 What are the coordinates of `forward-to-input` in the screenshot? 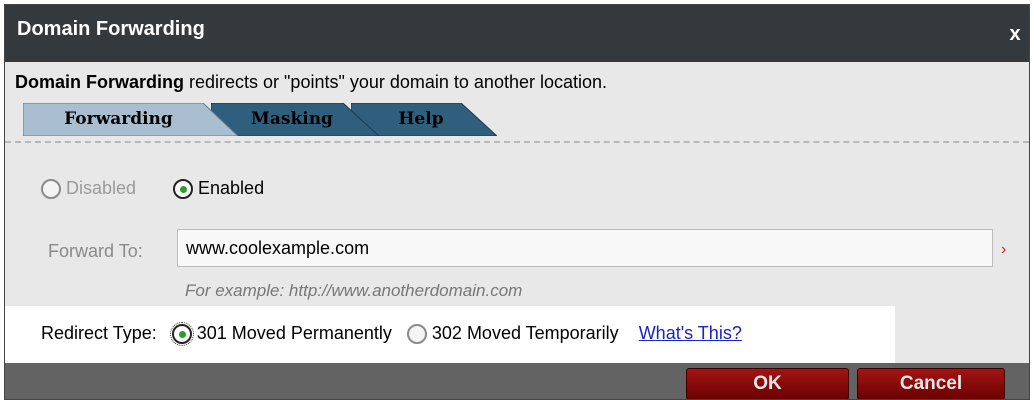 It's located at (585, 248).